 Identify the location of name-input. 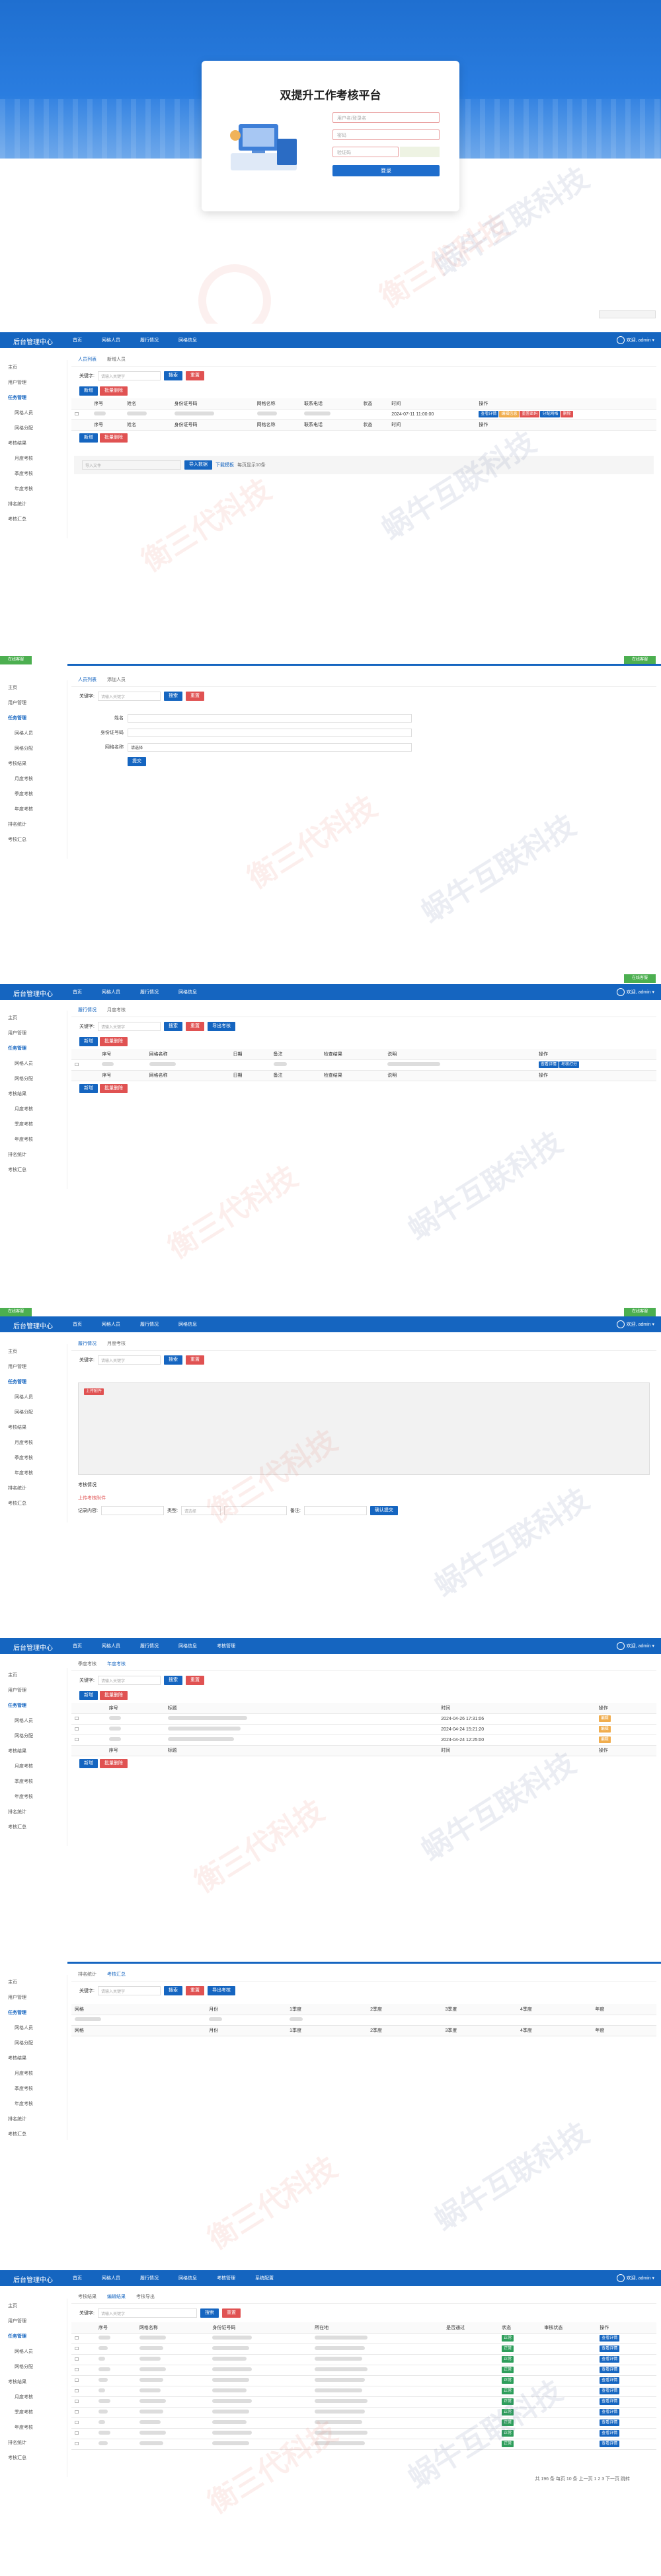
(270, 718).